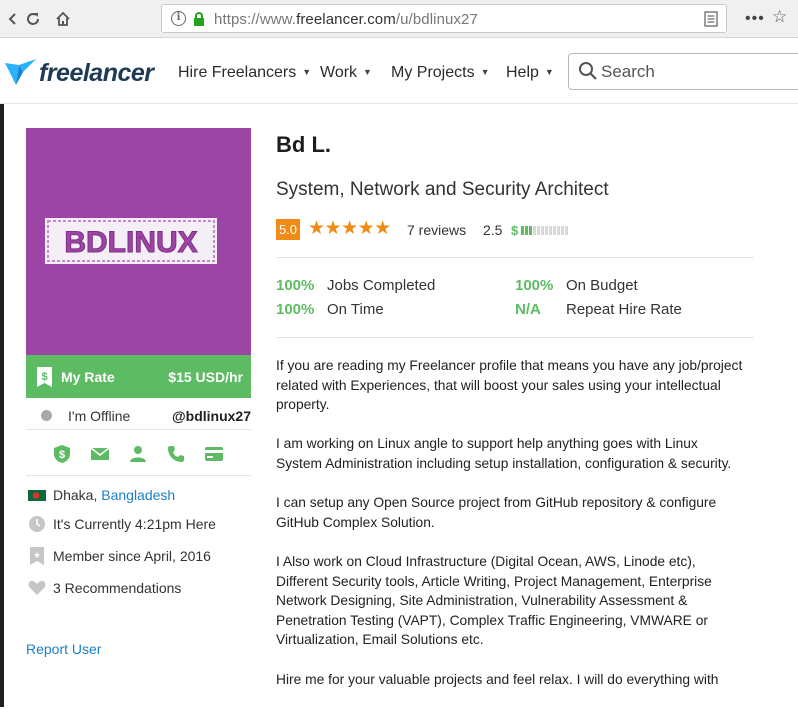 This screenshot has width=798, height=709. Describe the element at coordinates (436, 230) in the screenshot. I see `reviews-link: 7 reviews` at that location.